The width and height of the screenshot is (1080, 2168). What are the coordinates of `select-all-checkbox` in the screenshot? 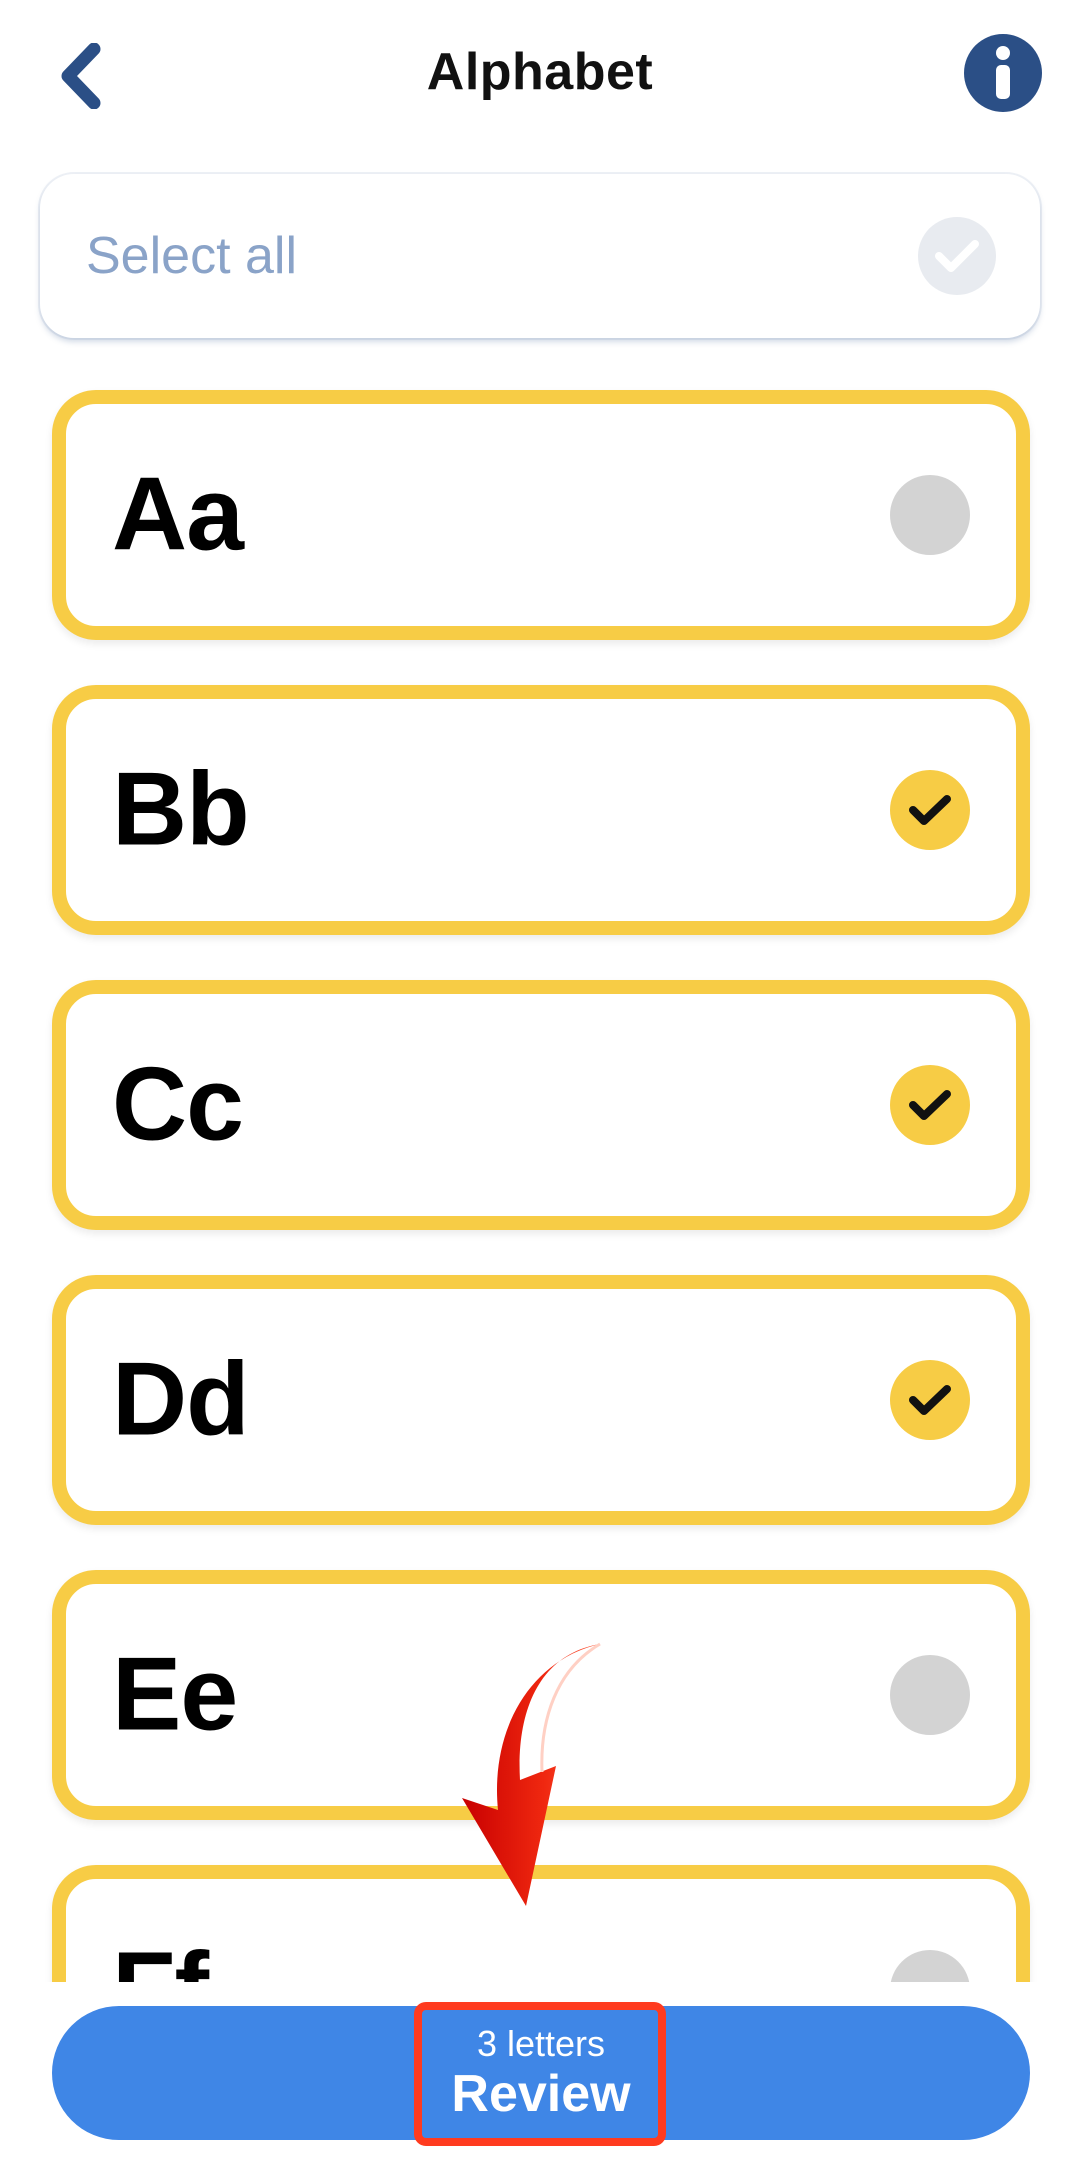 It's located at (957, 256).